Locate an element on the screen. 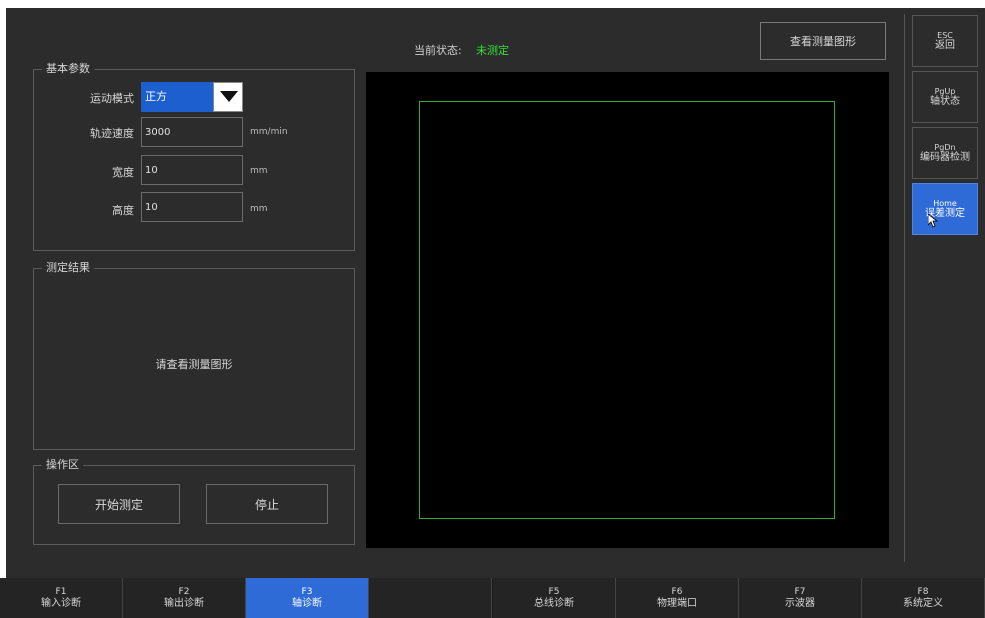 The height and width of the screenshot is (618, 985). mode-select: 正方 is located at coordinates (177, 97).